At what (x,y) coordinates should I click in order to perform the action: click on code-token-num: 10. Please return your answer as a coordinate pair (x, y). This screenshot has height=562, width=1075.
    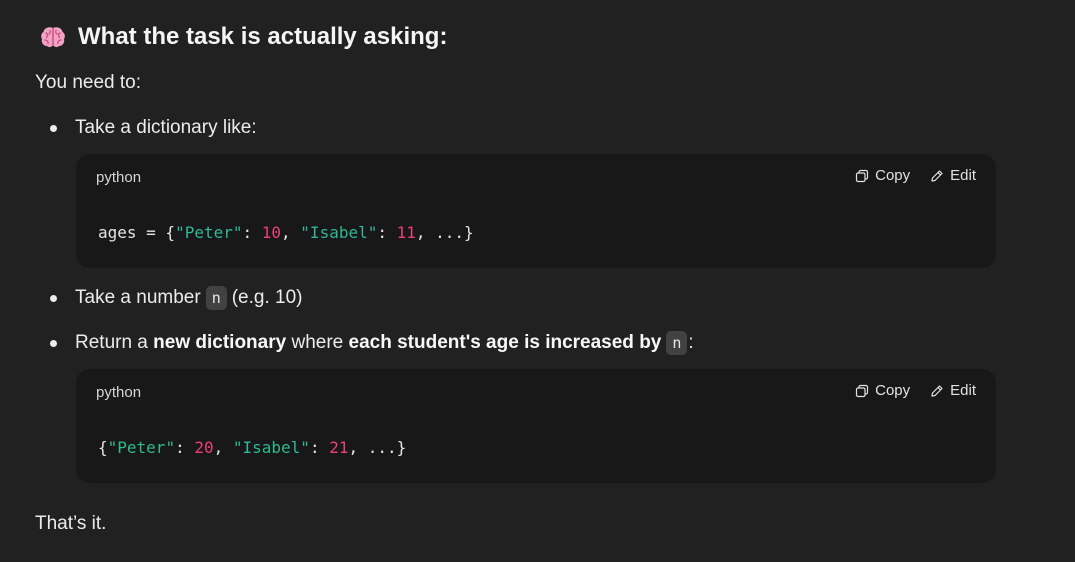
    Looking at the image, I should click on (271, 232).